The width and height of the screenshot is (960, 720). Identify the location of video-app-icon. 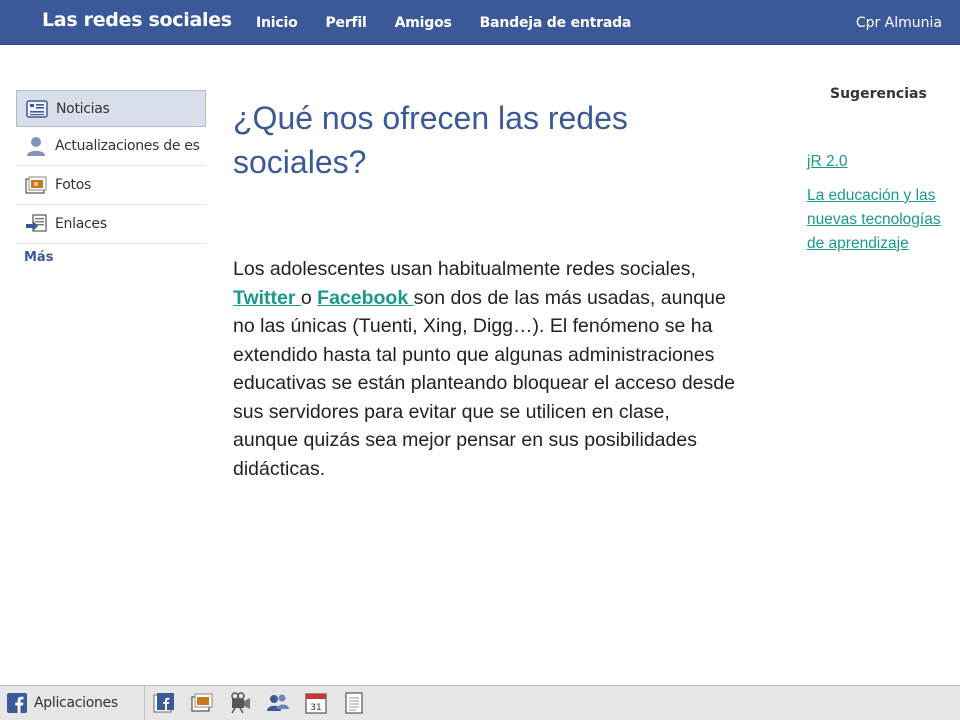
(240, 703).